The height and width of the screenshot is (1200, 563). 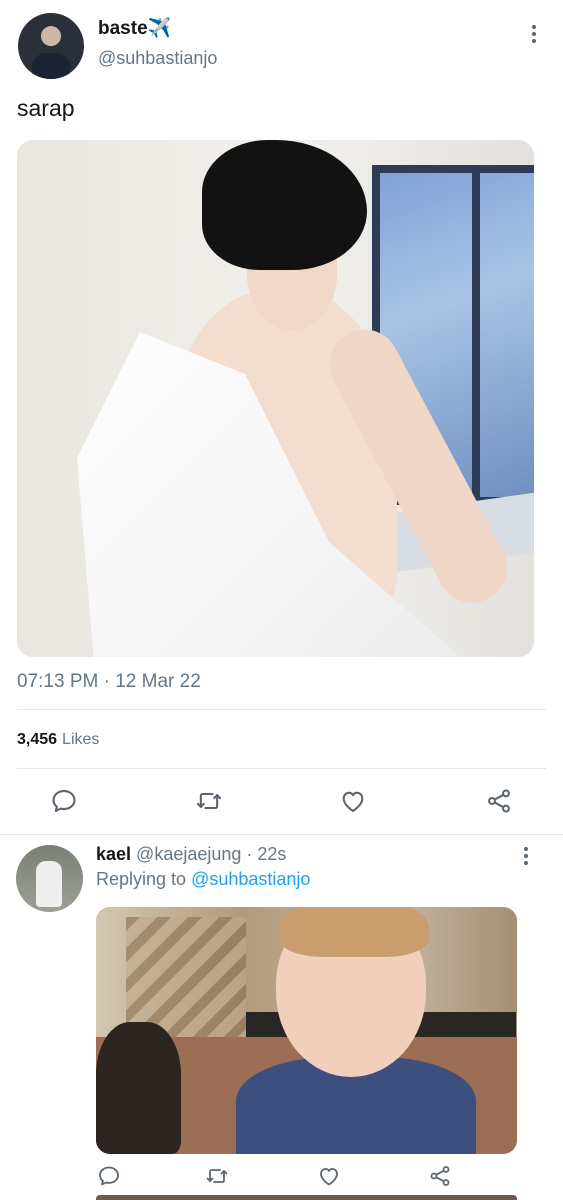 I want to click on handle-time: @kaejaejung · 22s, so click(x=211, y=854).